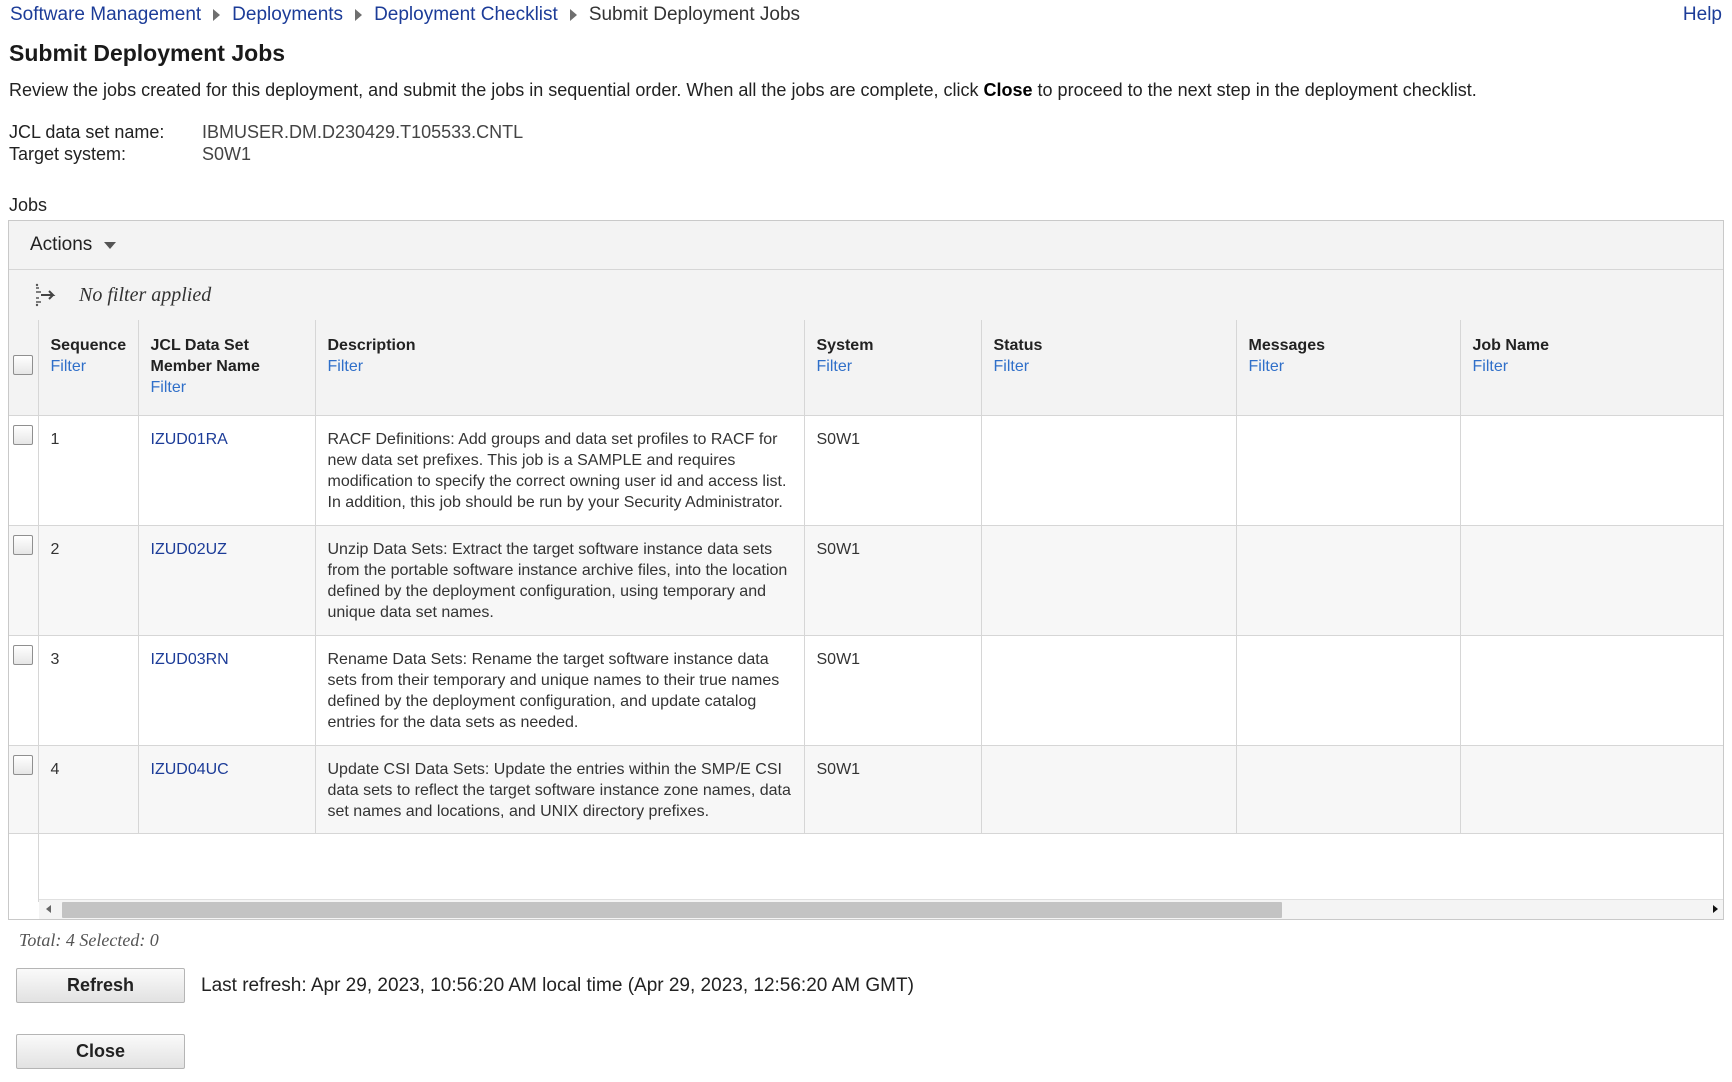  Describe the element at coordinates (1008, 90) in the screenshot. I see `intro-bold: Close` at that location.